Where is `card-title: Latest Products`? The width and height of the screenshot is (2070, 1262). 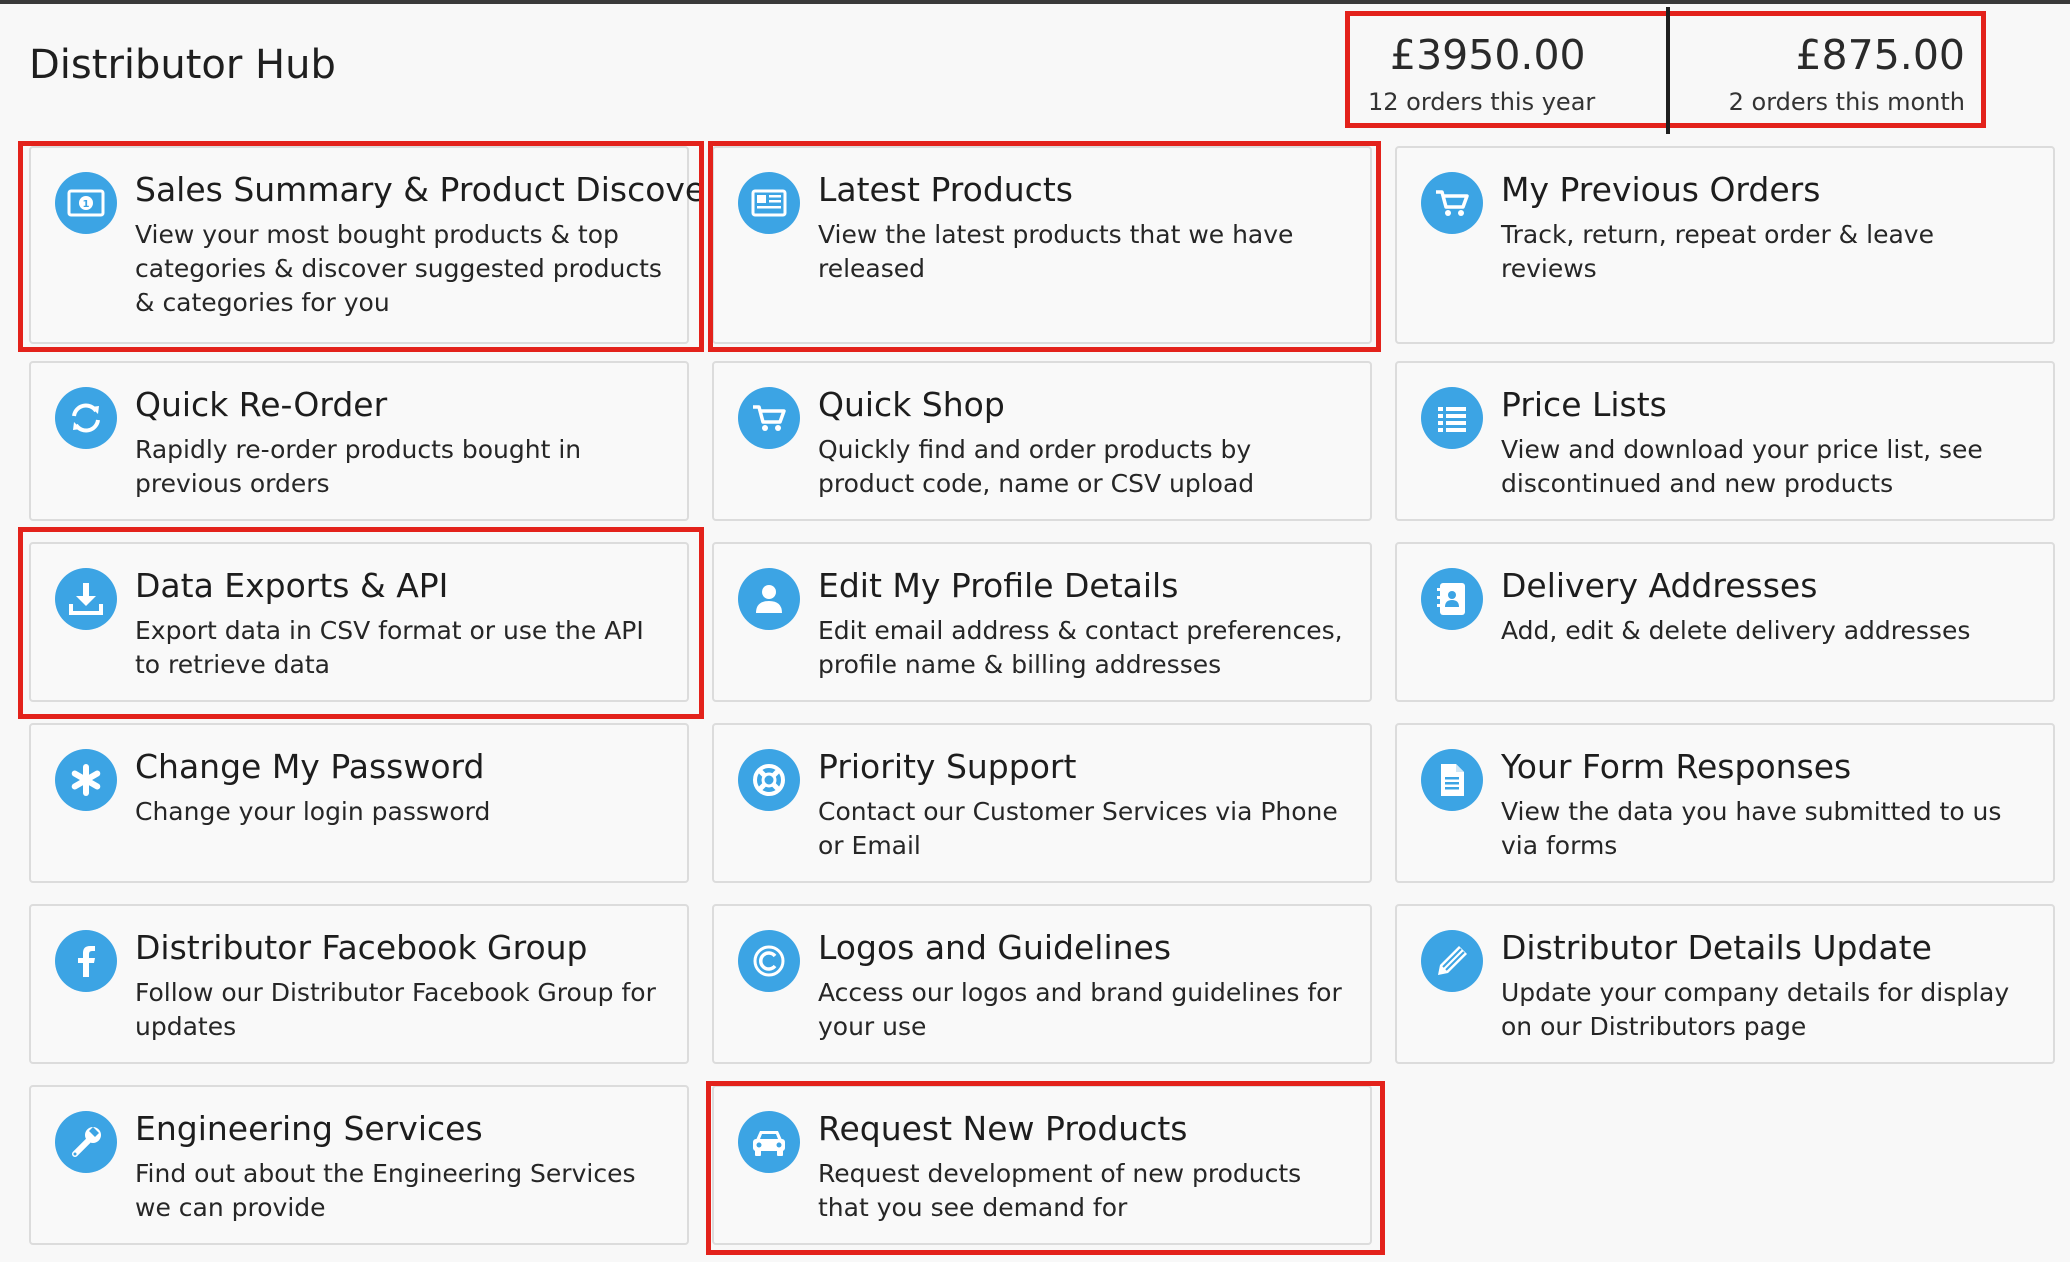 card-title: Latest Products is located at coordinates (945, 189).